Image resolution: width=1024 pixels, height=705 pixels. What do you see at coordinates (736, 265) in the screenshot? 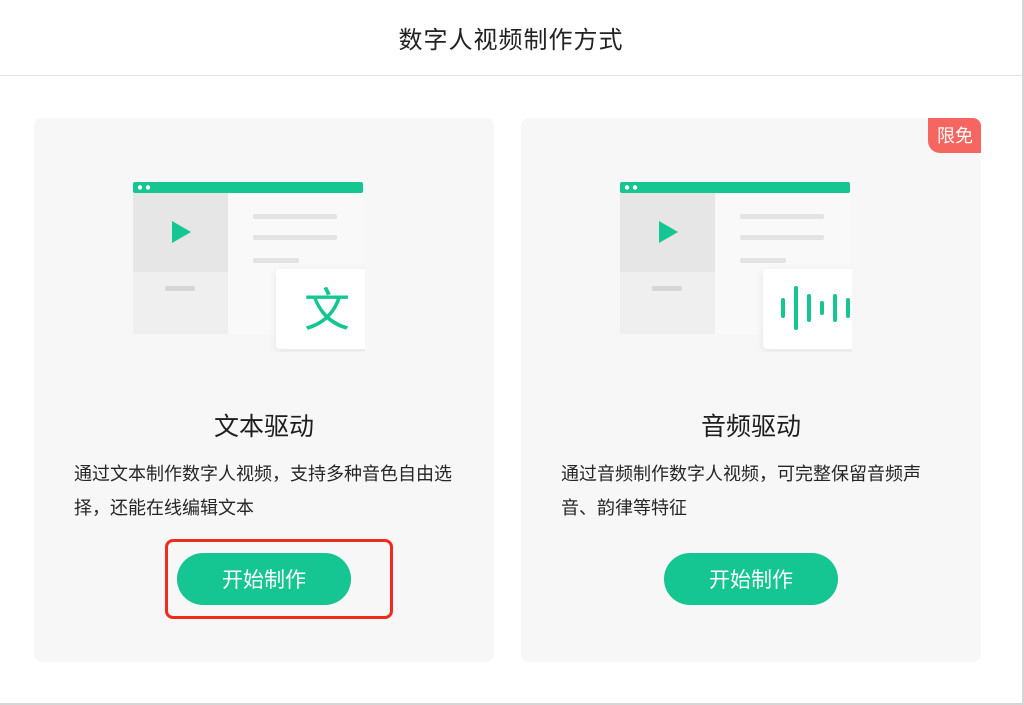
I see `audio-driven-illustration` at bounding box center [736, 265].